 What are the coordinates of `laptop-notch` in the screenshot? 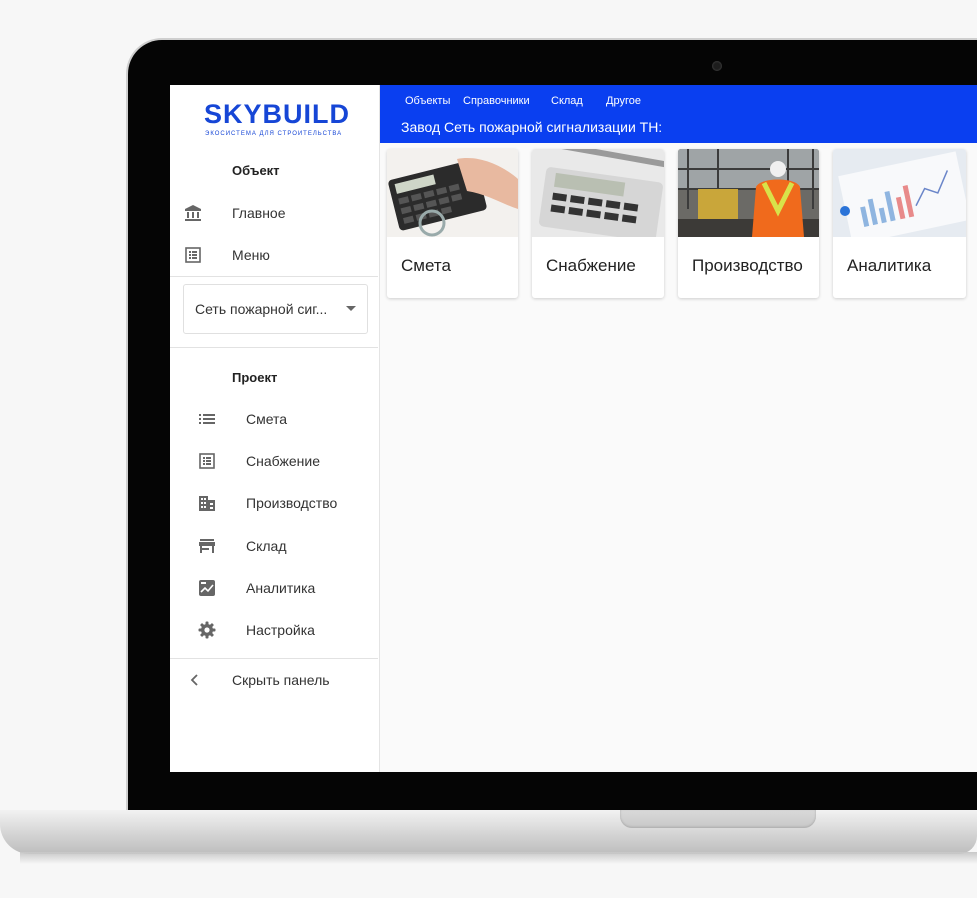 It's located at (718, 819).